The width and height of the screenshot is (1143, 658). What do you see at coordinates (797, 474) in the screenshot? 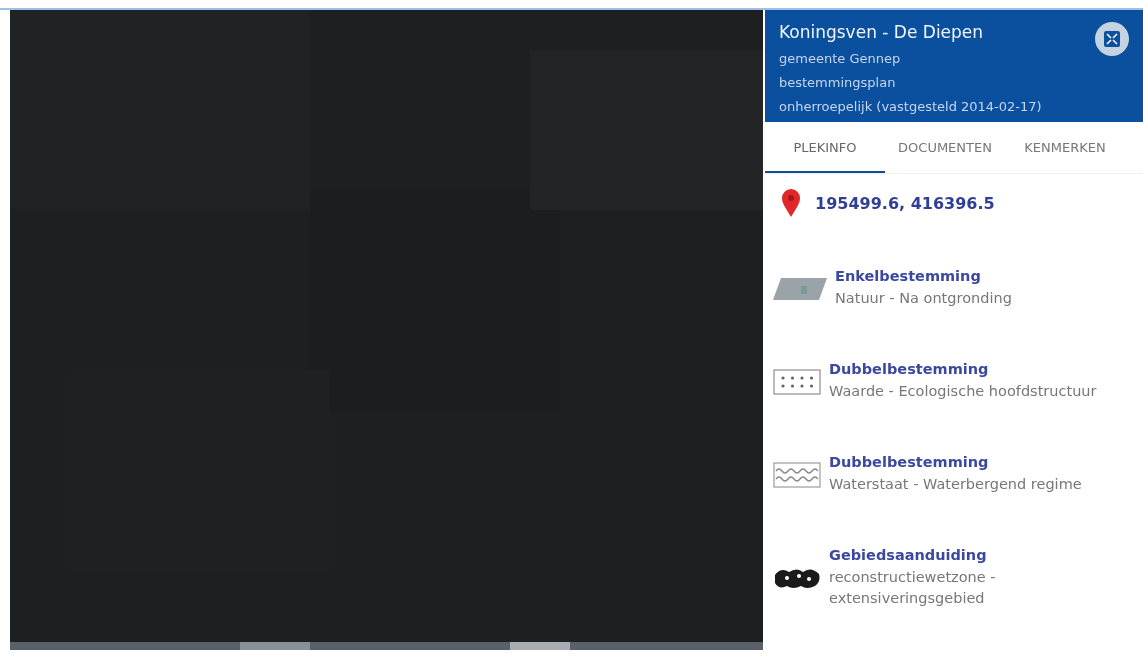
I see `wave-pattern-icon` at bounding box center [797, 474].